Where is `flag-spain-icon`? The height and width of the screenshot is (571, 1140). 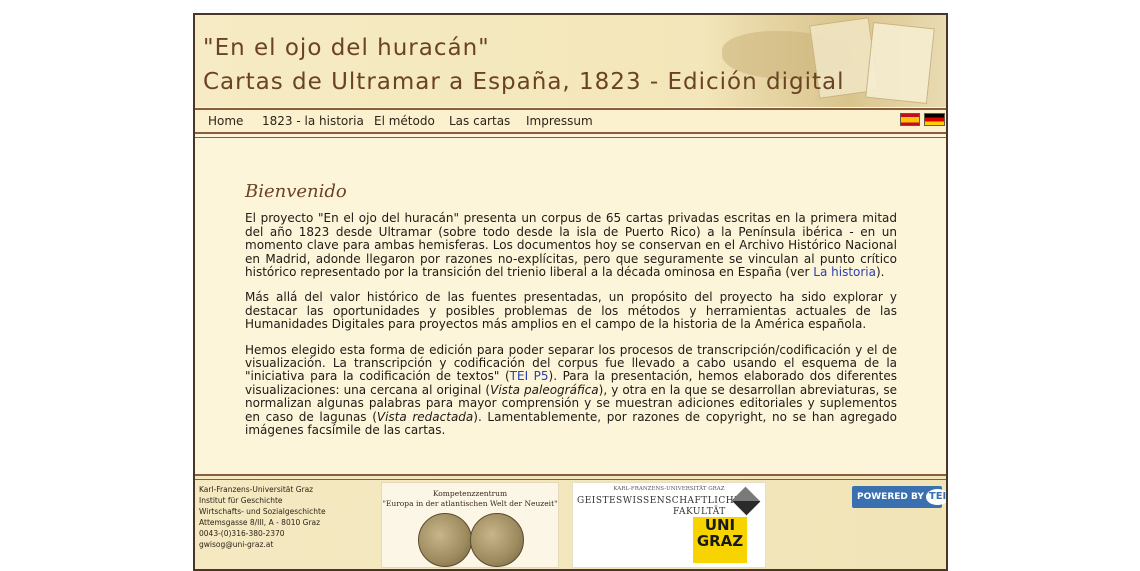
flag-spain-icon is located at coordinates (910, 119).